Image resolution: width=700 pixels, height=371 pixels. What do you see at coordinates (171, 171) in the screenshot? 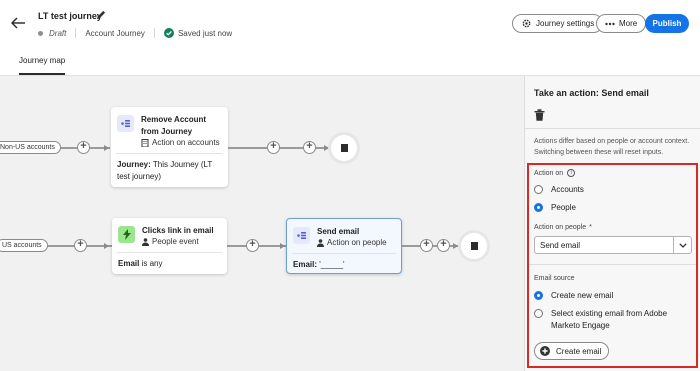
I see `node-detail: Journey: This Journey (LT test journey)` at bounding box center [171, 171].